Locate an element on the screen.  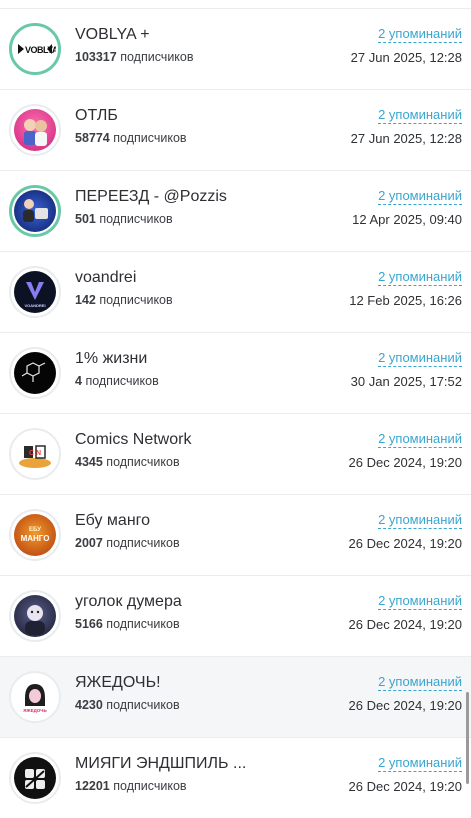
subscribers-count: 501 подписчиков is located at coordinates (124, 219).